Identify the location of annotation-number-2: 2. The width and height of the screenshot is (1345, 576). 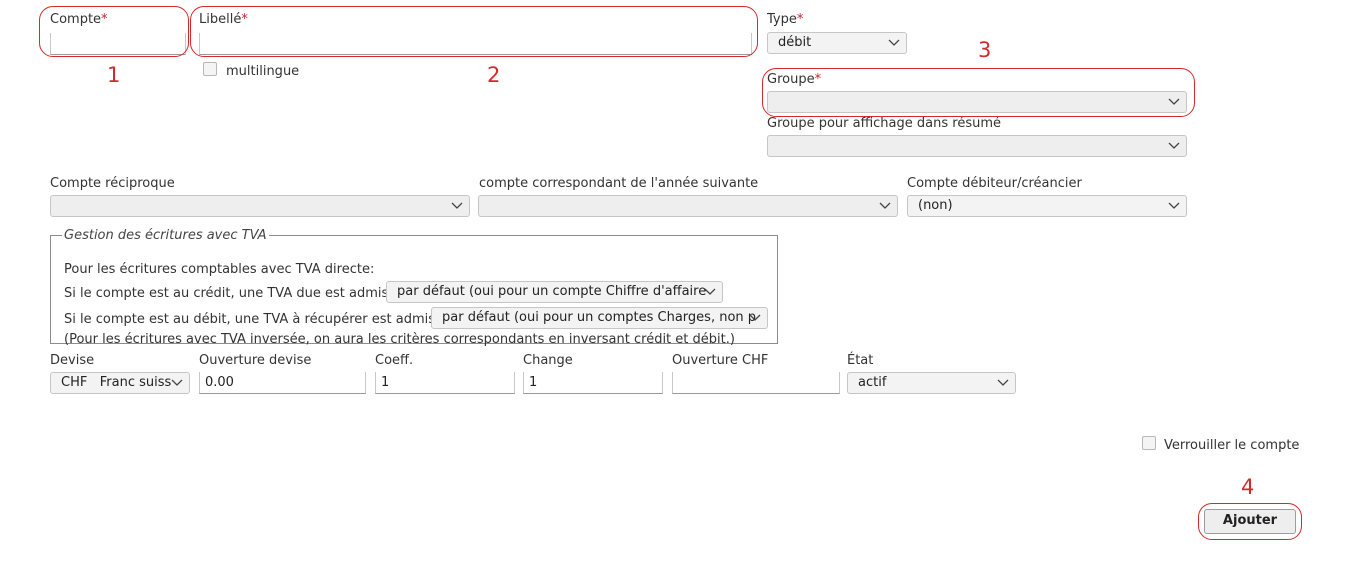
(494, 75).